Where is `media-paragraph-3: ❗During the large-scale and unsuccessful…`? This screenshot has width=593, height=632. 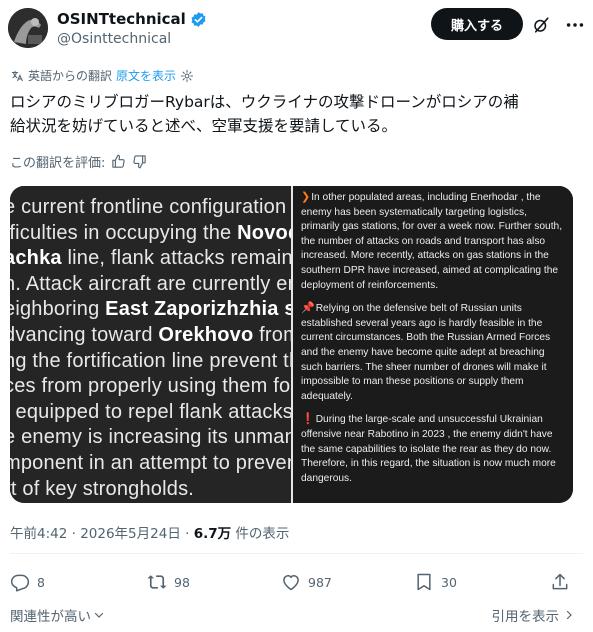 media-paragraph-3: ❗During the large-scale and unsuccessful… is located at coordinates (428, 448).